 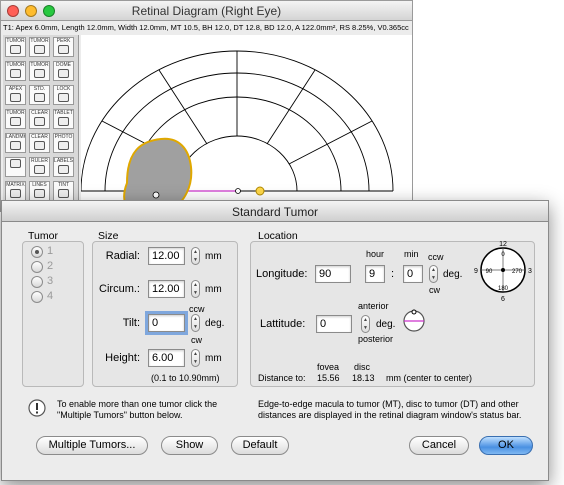 What do you see at coordinates (503, 270) in the screenshot?
I see `longitude-clock-dial: 12 6 9 3 0 180 90 270` at bounding box center [503, 270].